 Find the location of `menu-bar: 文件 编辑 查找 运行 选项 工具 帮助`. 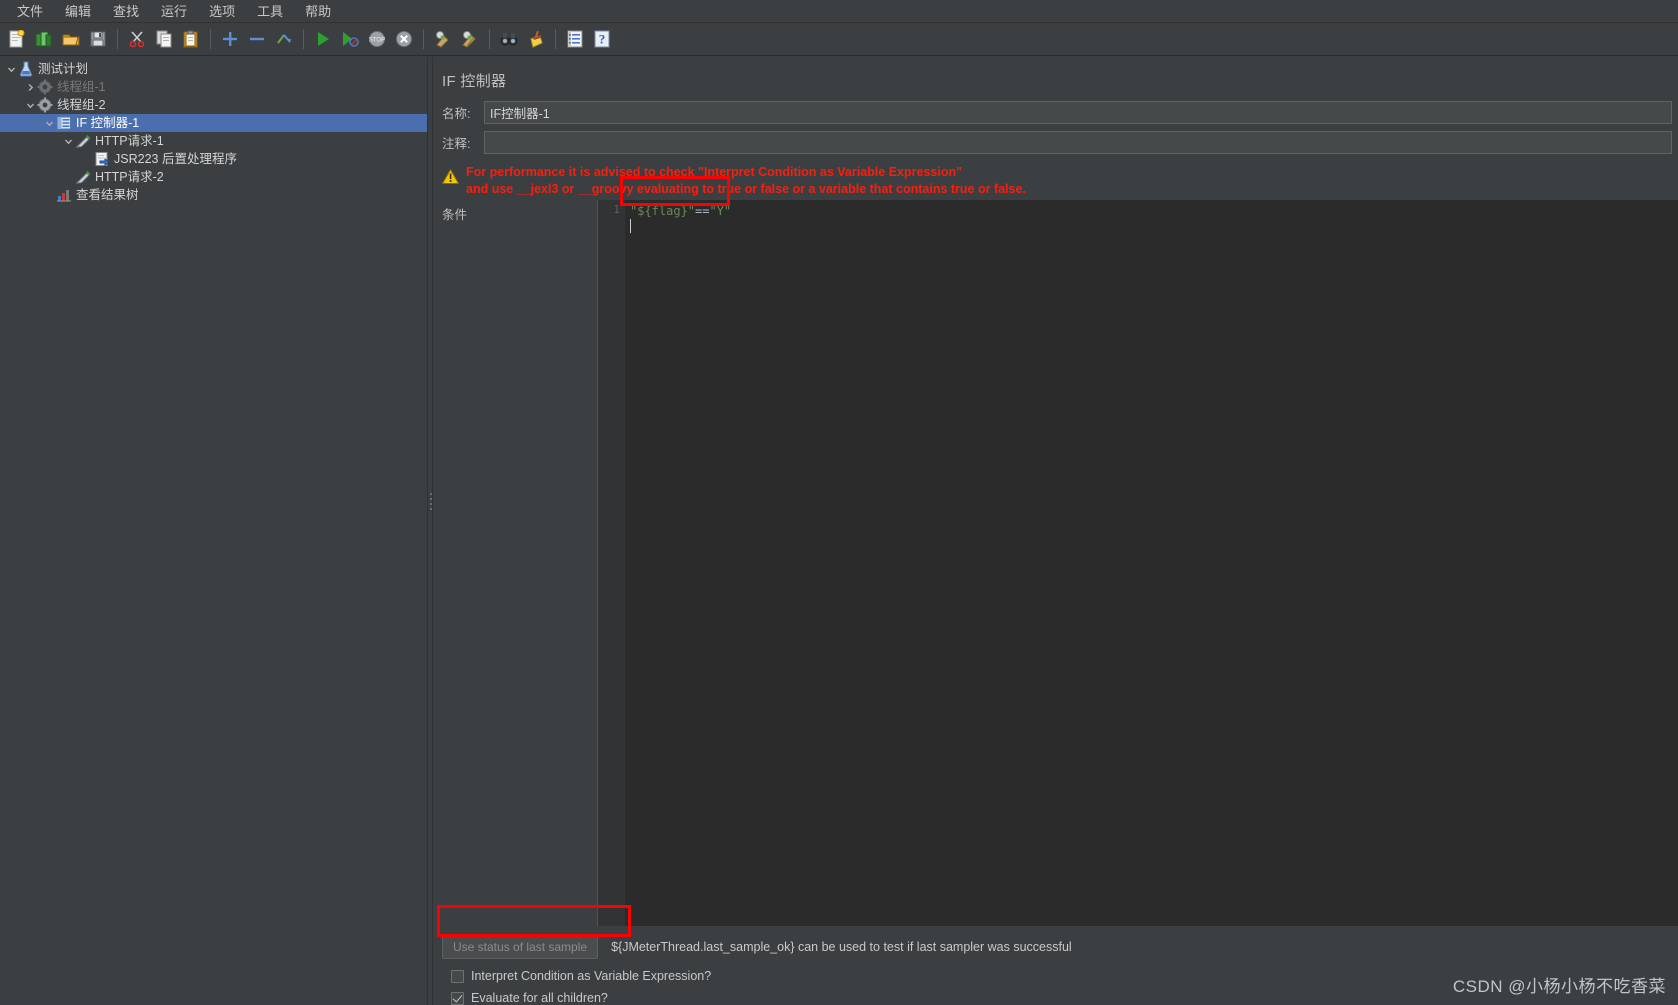

menu-bar: 文件 编辑 查找 运行 选项 工具 帮助 is located at coordinates (839, 11).